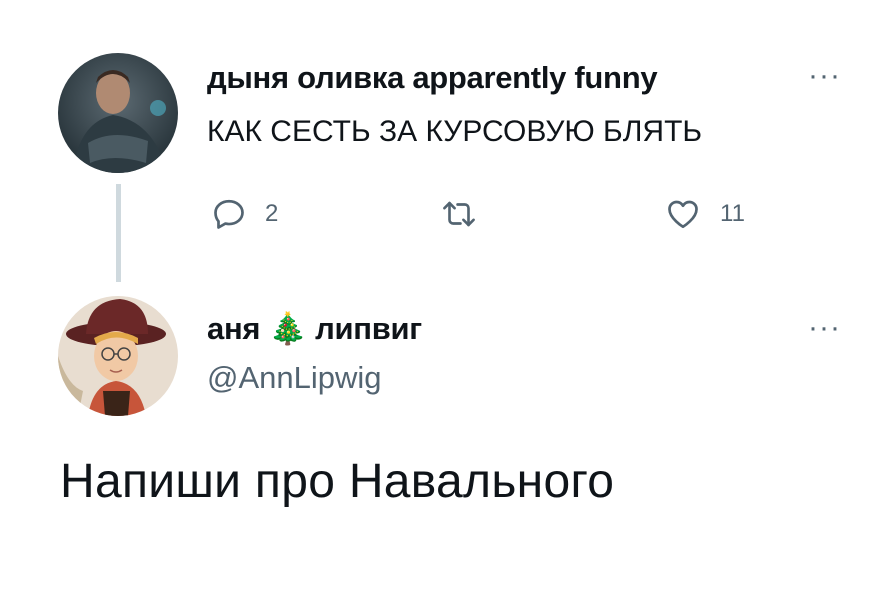 This screenshot has width=896, height=598. What do you see at coordinates (704, 214) in the screenshot?
I see `like-button: 11` at bounding box center [704, 214].